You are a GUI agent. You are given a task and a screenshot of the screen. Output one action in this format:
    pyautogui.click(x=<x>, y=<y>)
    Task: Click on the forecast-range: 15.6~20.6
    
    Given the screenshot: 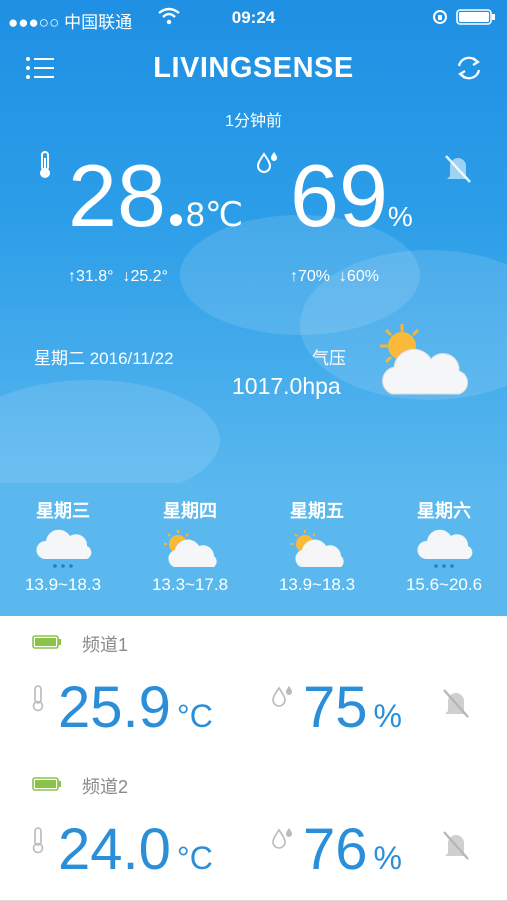 What is the action you would take?
    pyautogui.click(x=444, y=584)
    